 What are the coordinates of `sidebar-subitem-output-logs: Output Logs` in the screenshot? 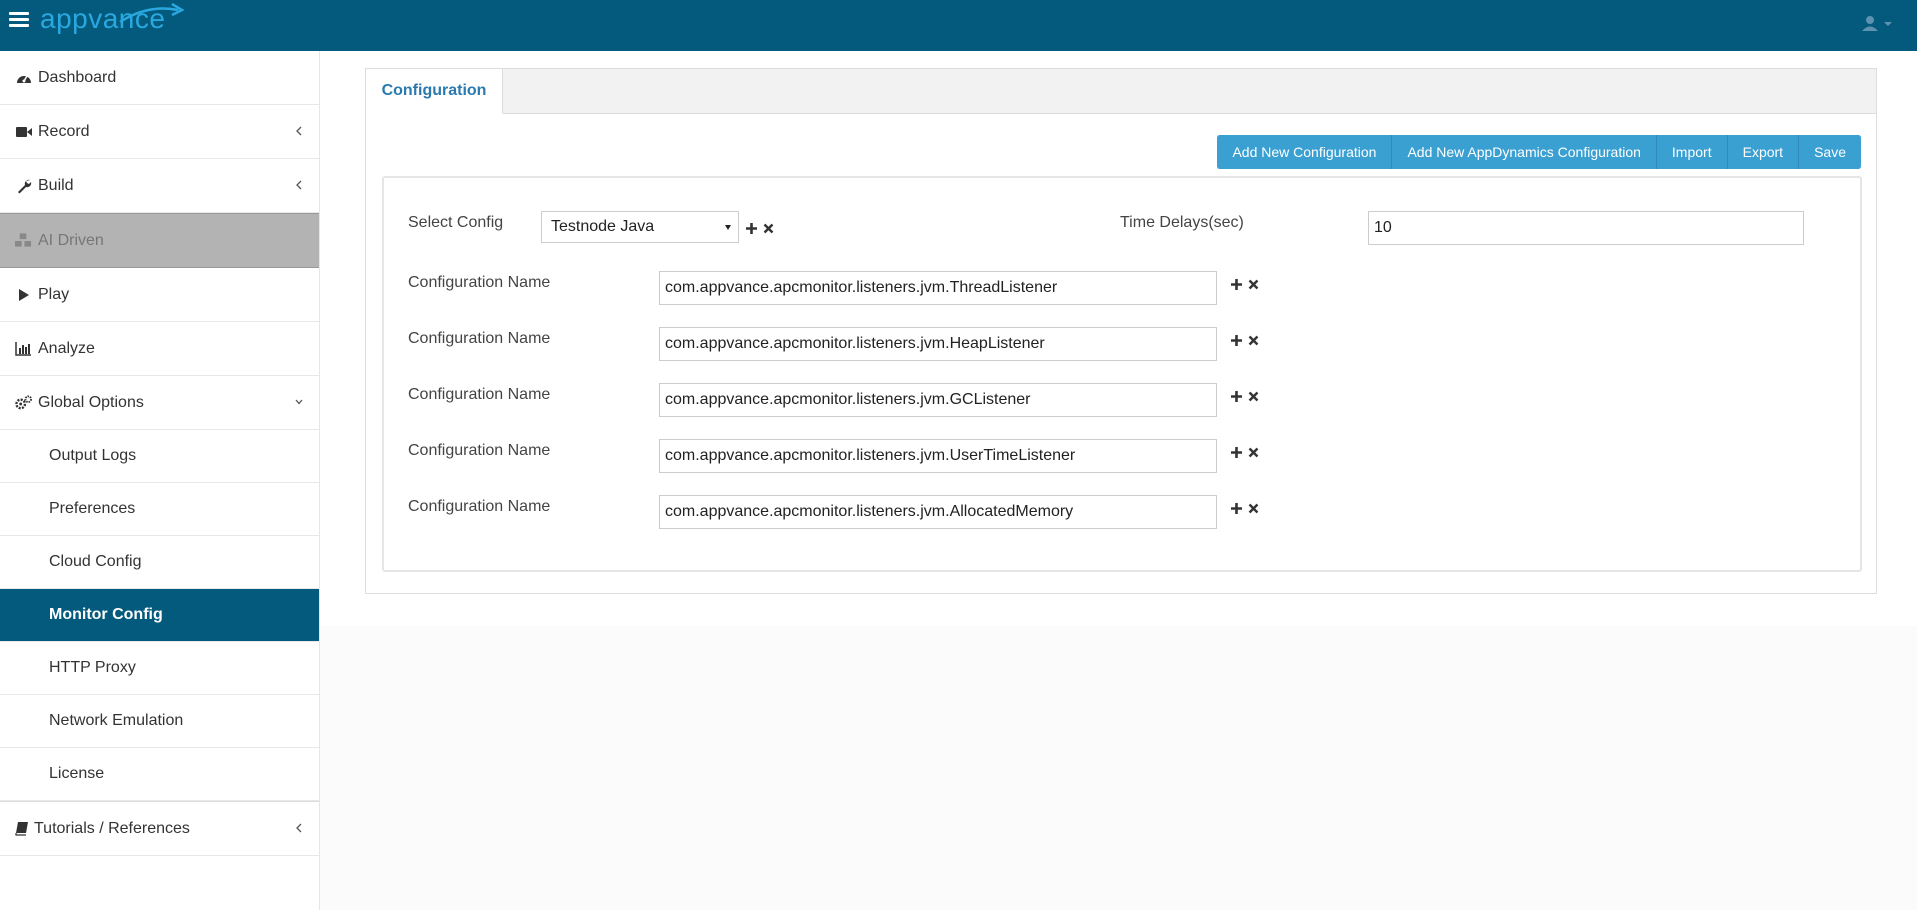 It's located at (159, 456).